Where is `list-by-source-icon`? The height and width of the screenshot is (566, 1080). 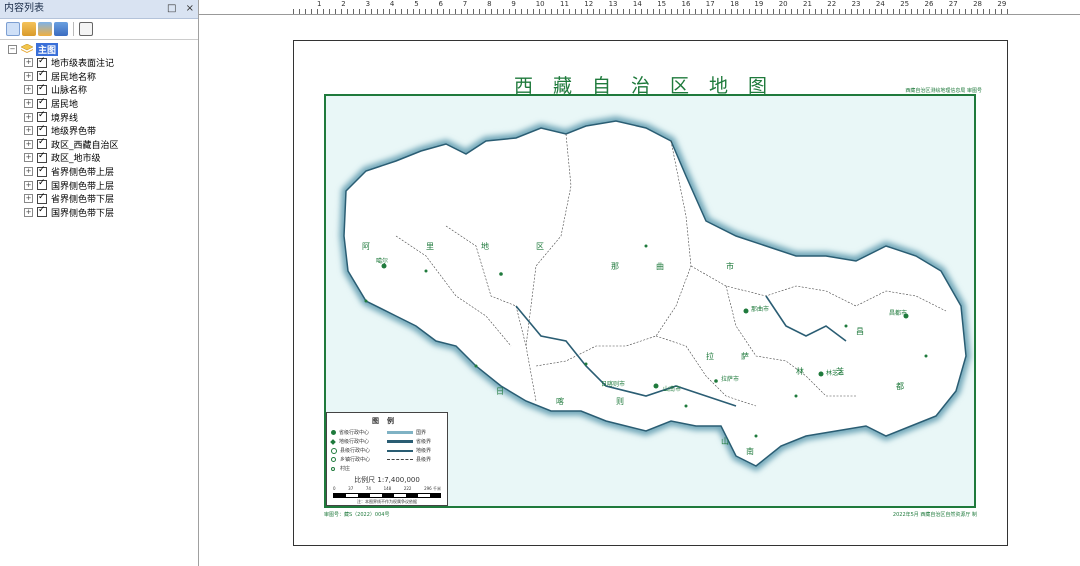
list-by-source-icon is located at coordinates (29, 29).